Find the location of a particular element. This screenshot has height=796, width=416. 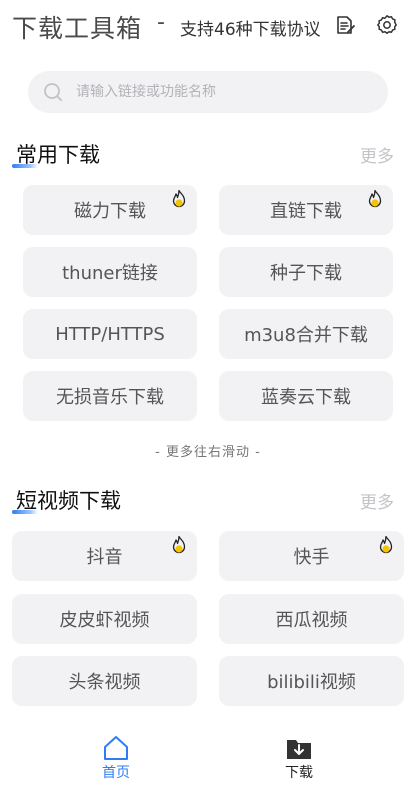

search-input is located at coordinates (226, 92).